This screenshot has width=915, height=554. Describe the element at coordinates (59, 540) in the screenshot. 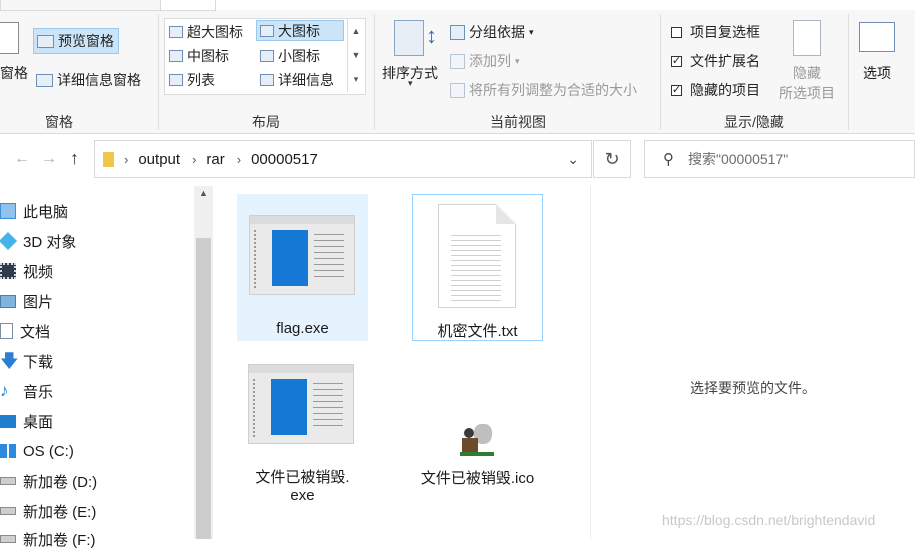

I see `nav-label: 新加卷 (F:)` at that location.